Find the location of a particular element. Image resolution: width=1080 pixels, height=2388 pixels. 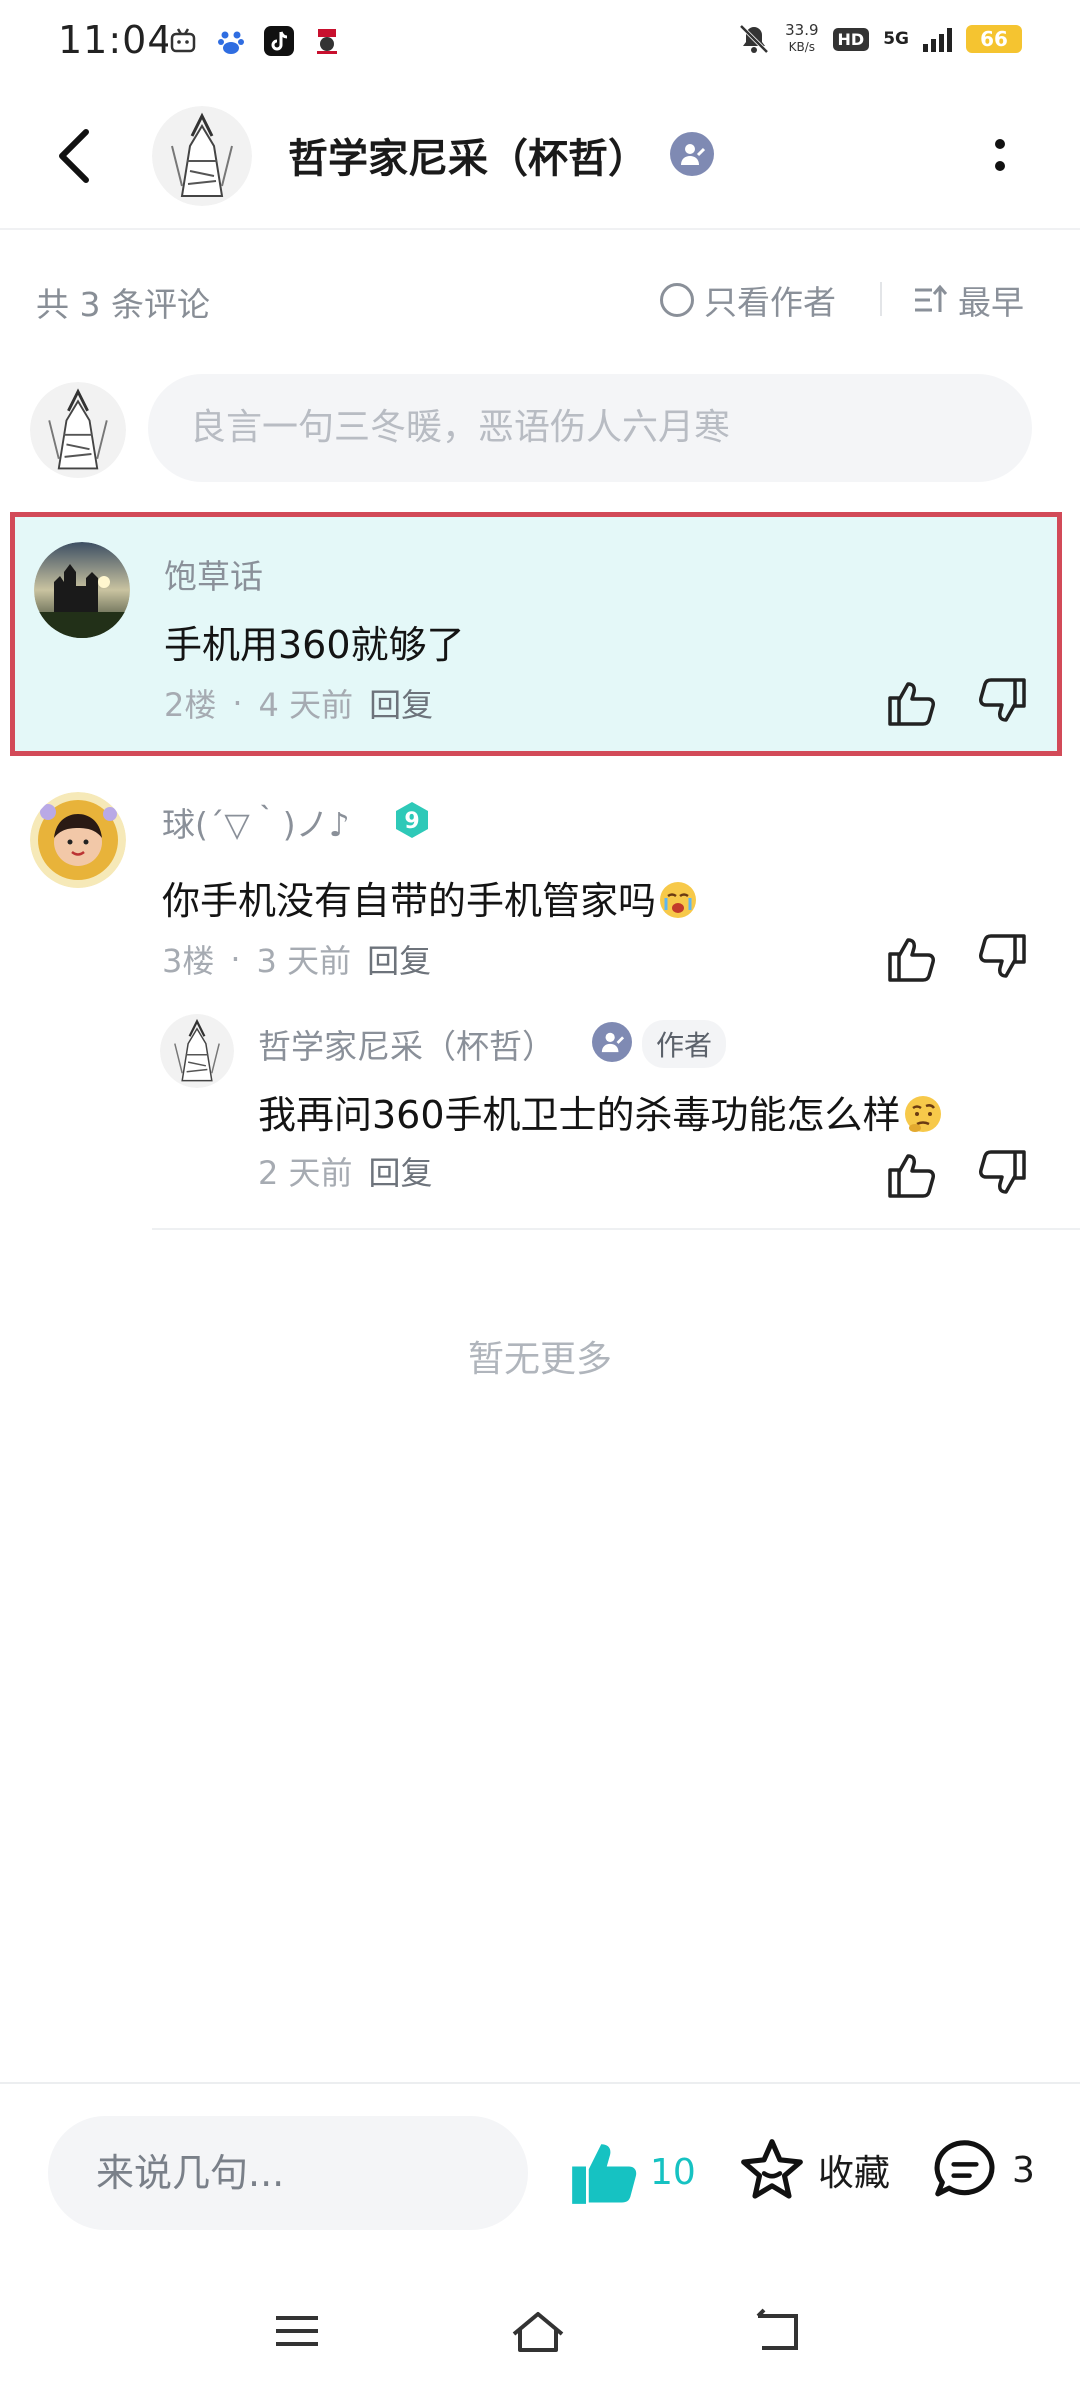

status-system-icons: 33.9 KB/s HD 5G 66 is located at coordinates (879, 39).